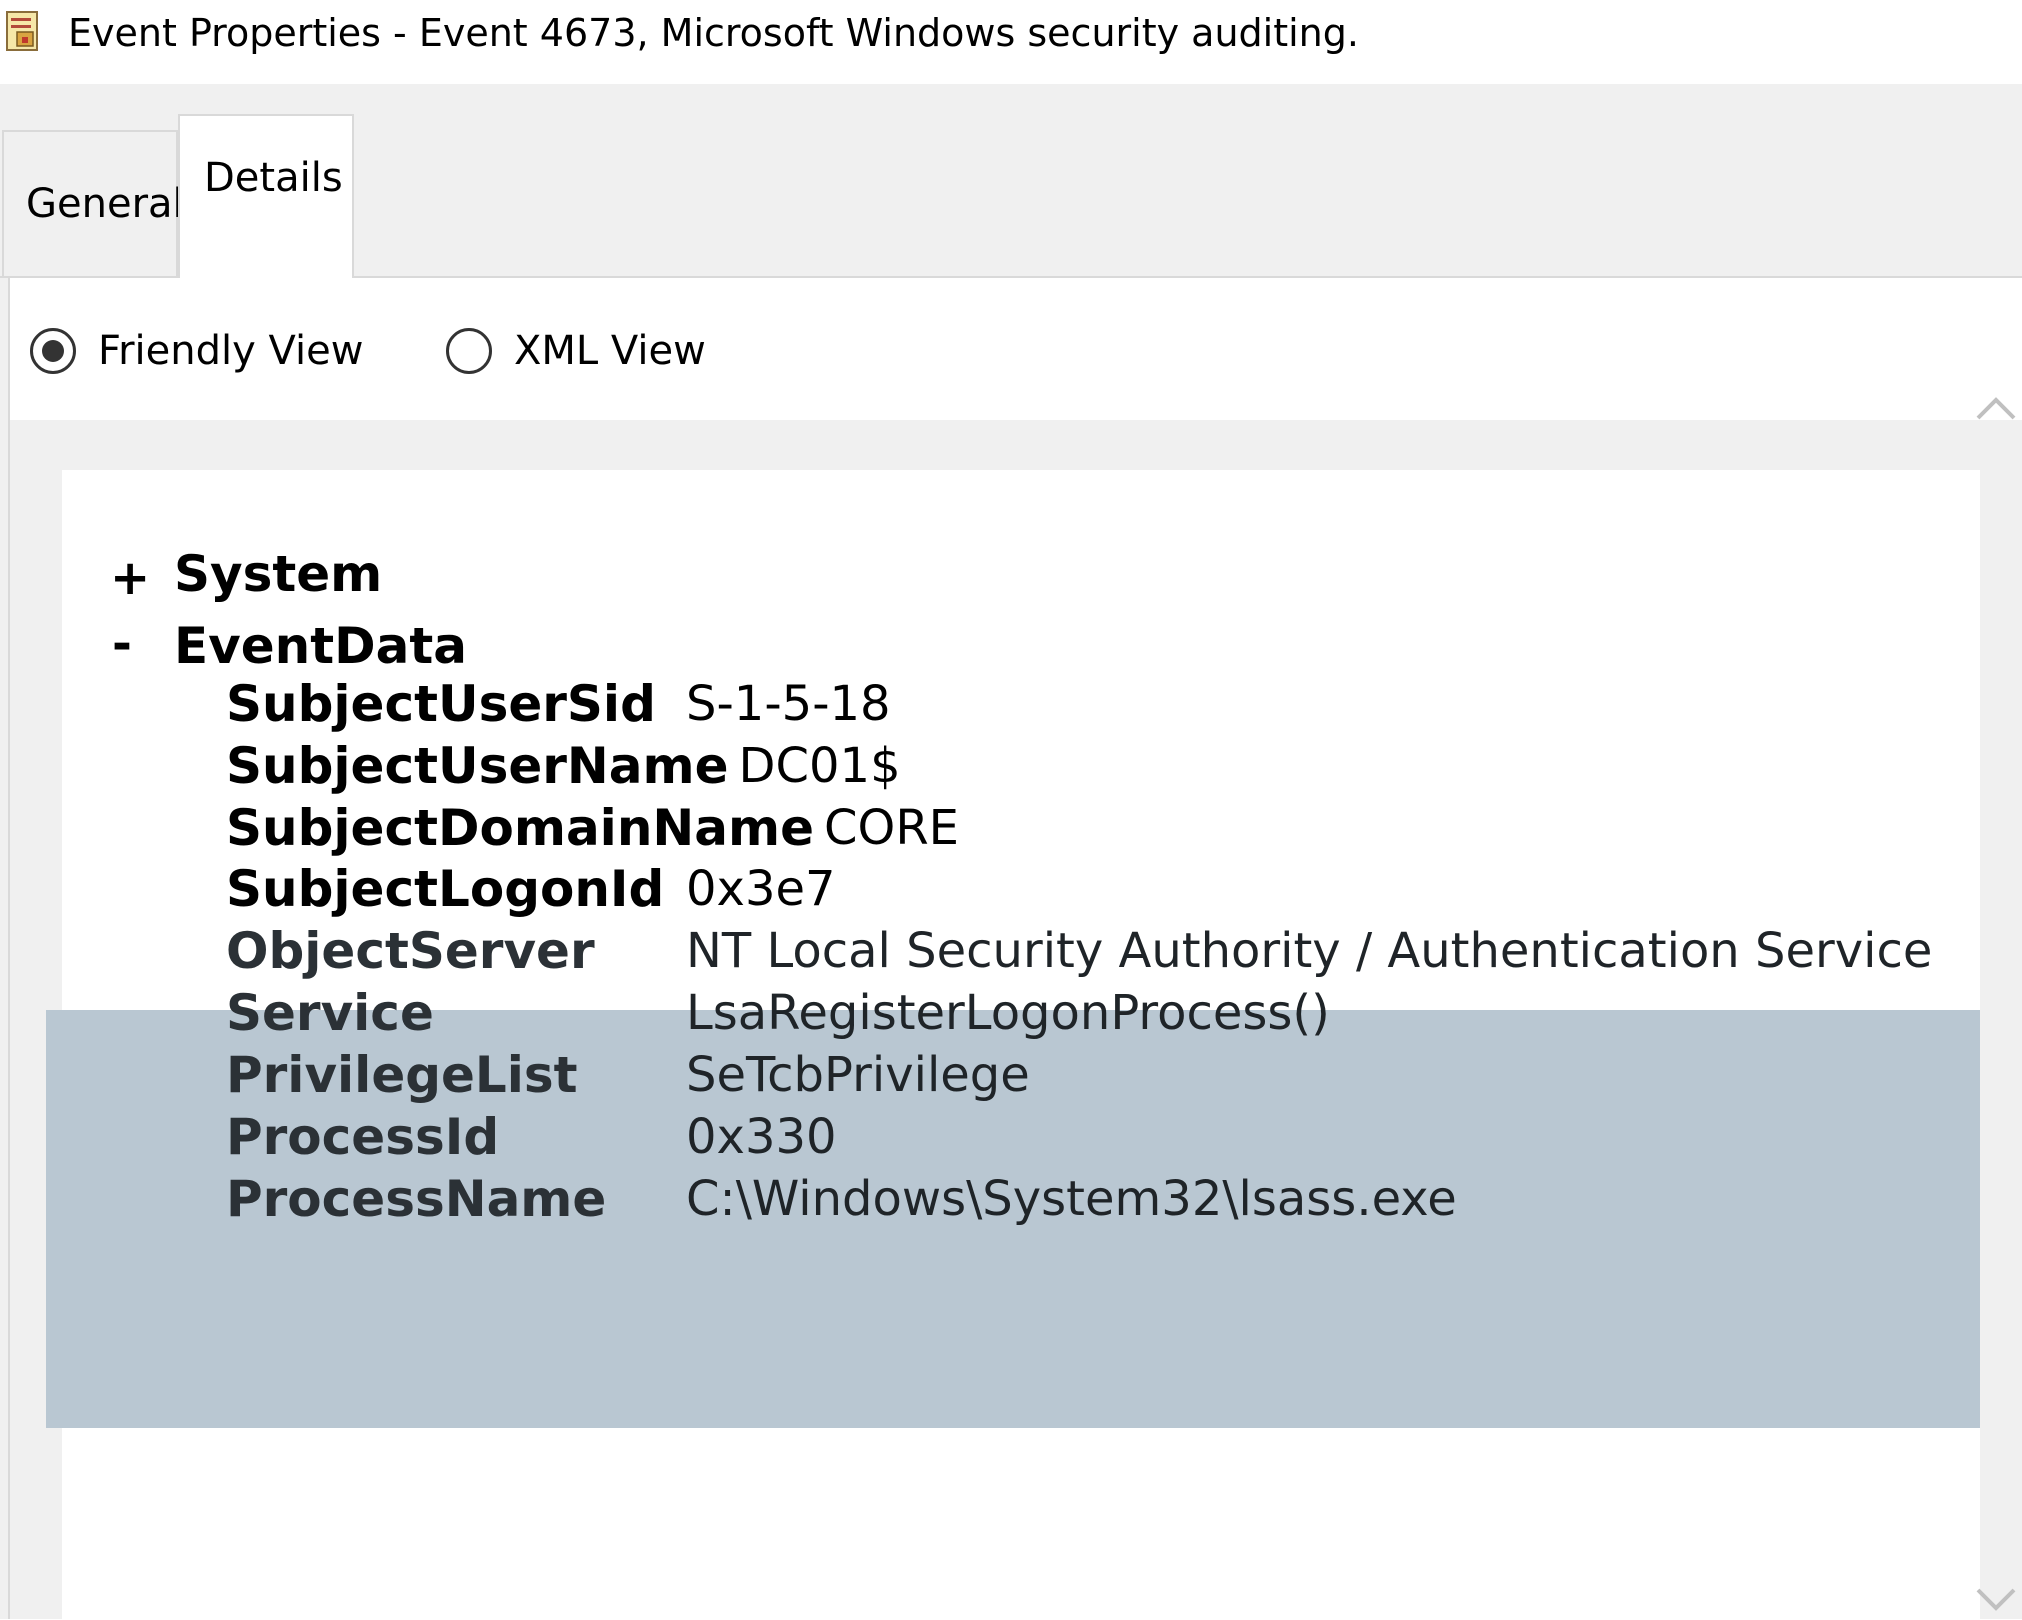 The width and height of the screenshot is (2022, 1620). What do you see at coordinates (266, 196) in the screenshot?
I see `tab-details: Details` at bounding box center [266, 196].